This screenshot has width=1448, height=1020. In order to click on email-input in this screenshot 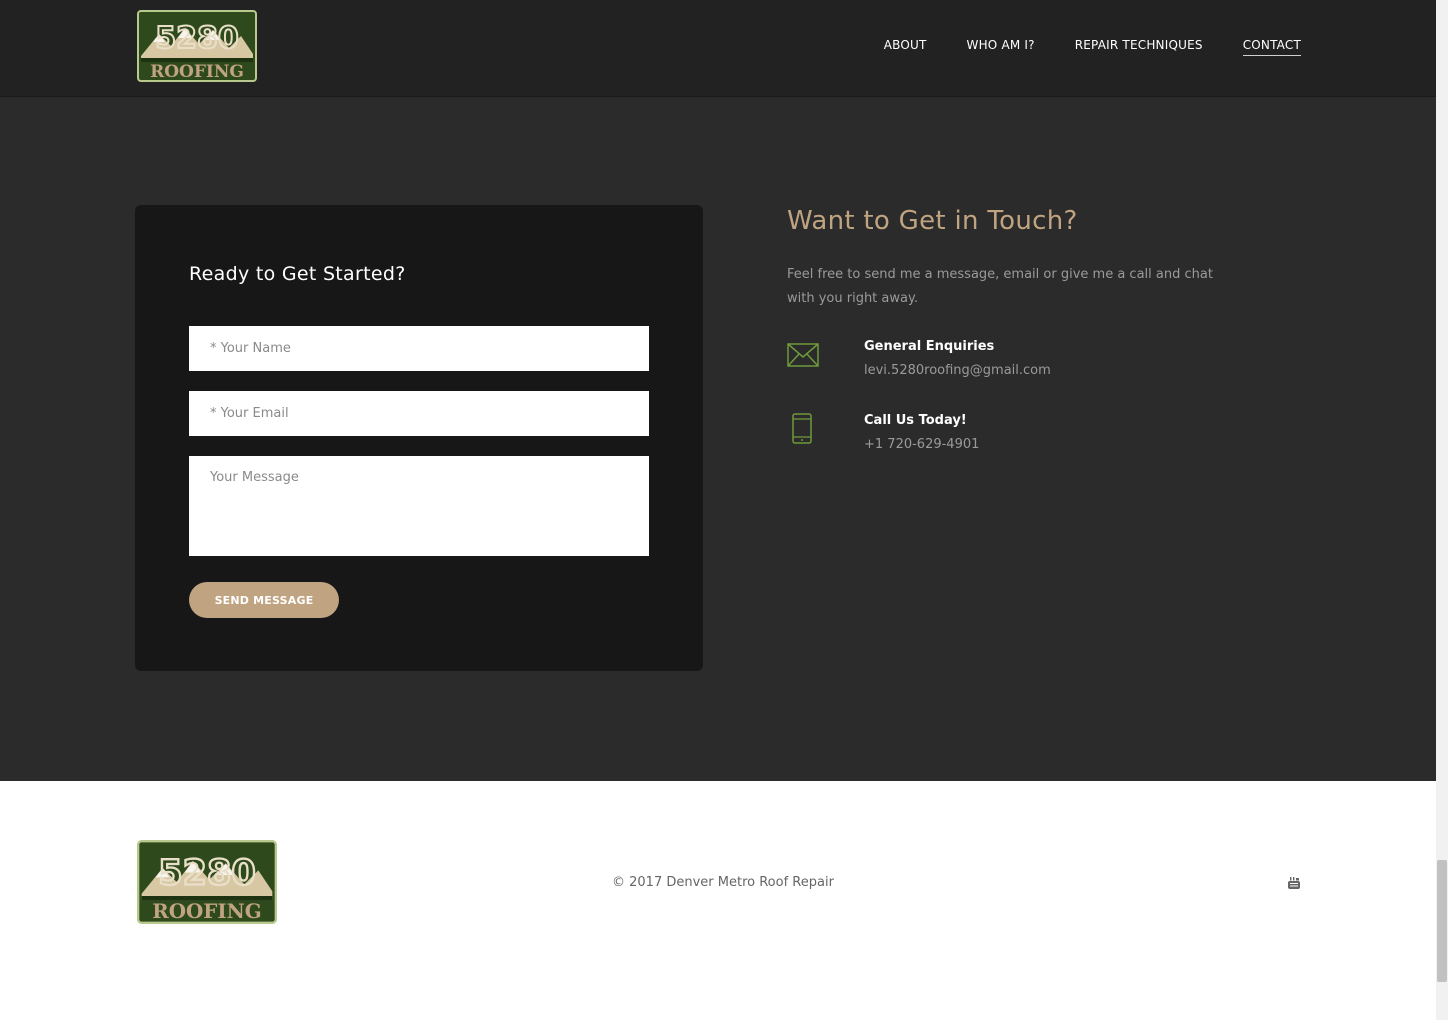, I will do `click(419, 413)`.